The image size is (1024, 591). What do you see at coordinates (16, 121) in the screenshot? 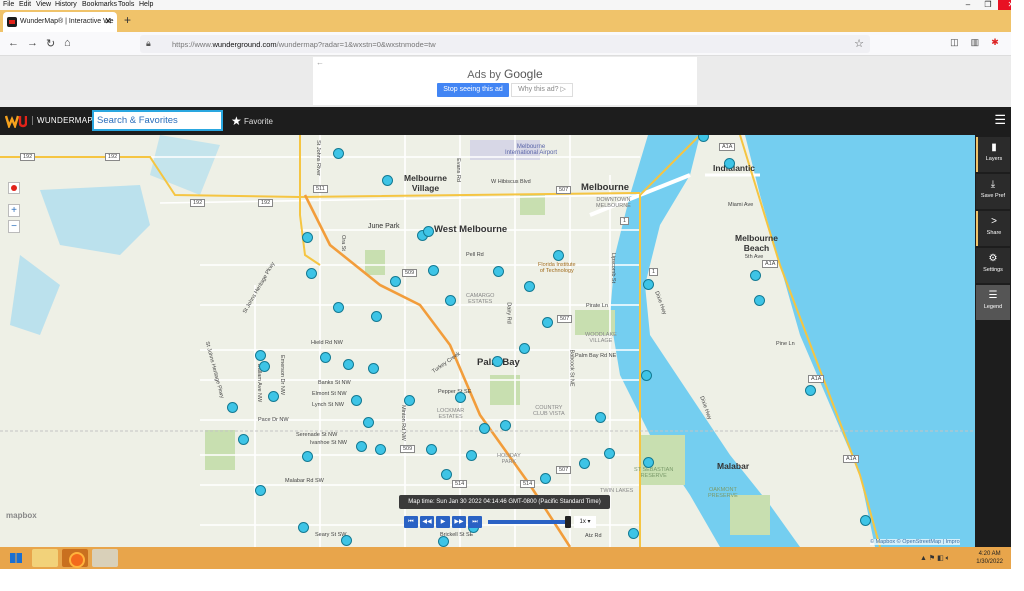
I see `wunderground-logo-icon` at bounding box center [16, 121].